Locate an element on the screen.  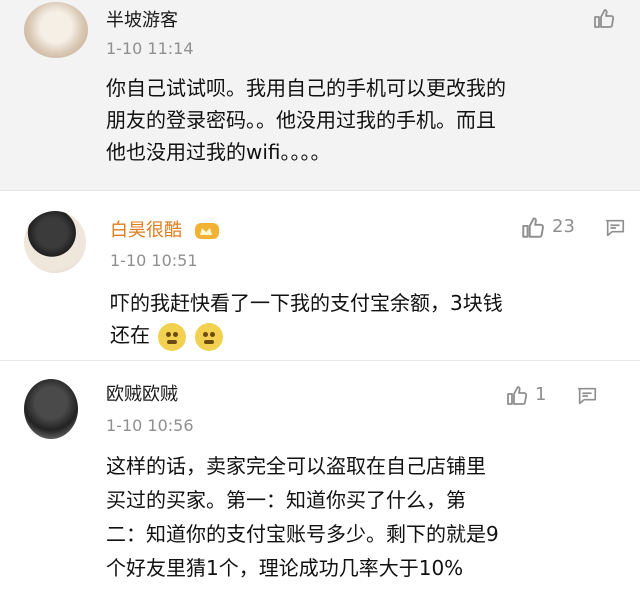
username: 半坡游客 is located at coordinates (142, 21).